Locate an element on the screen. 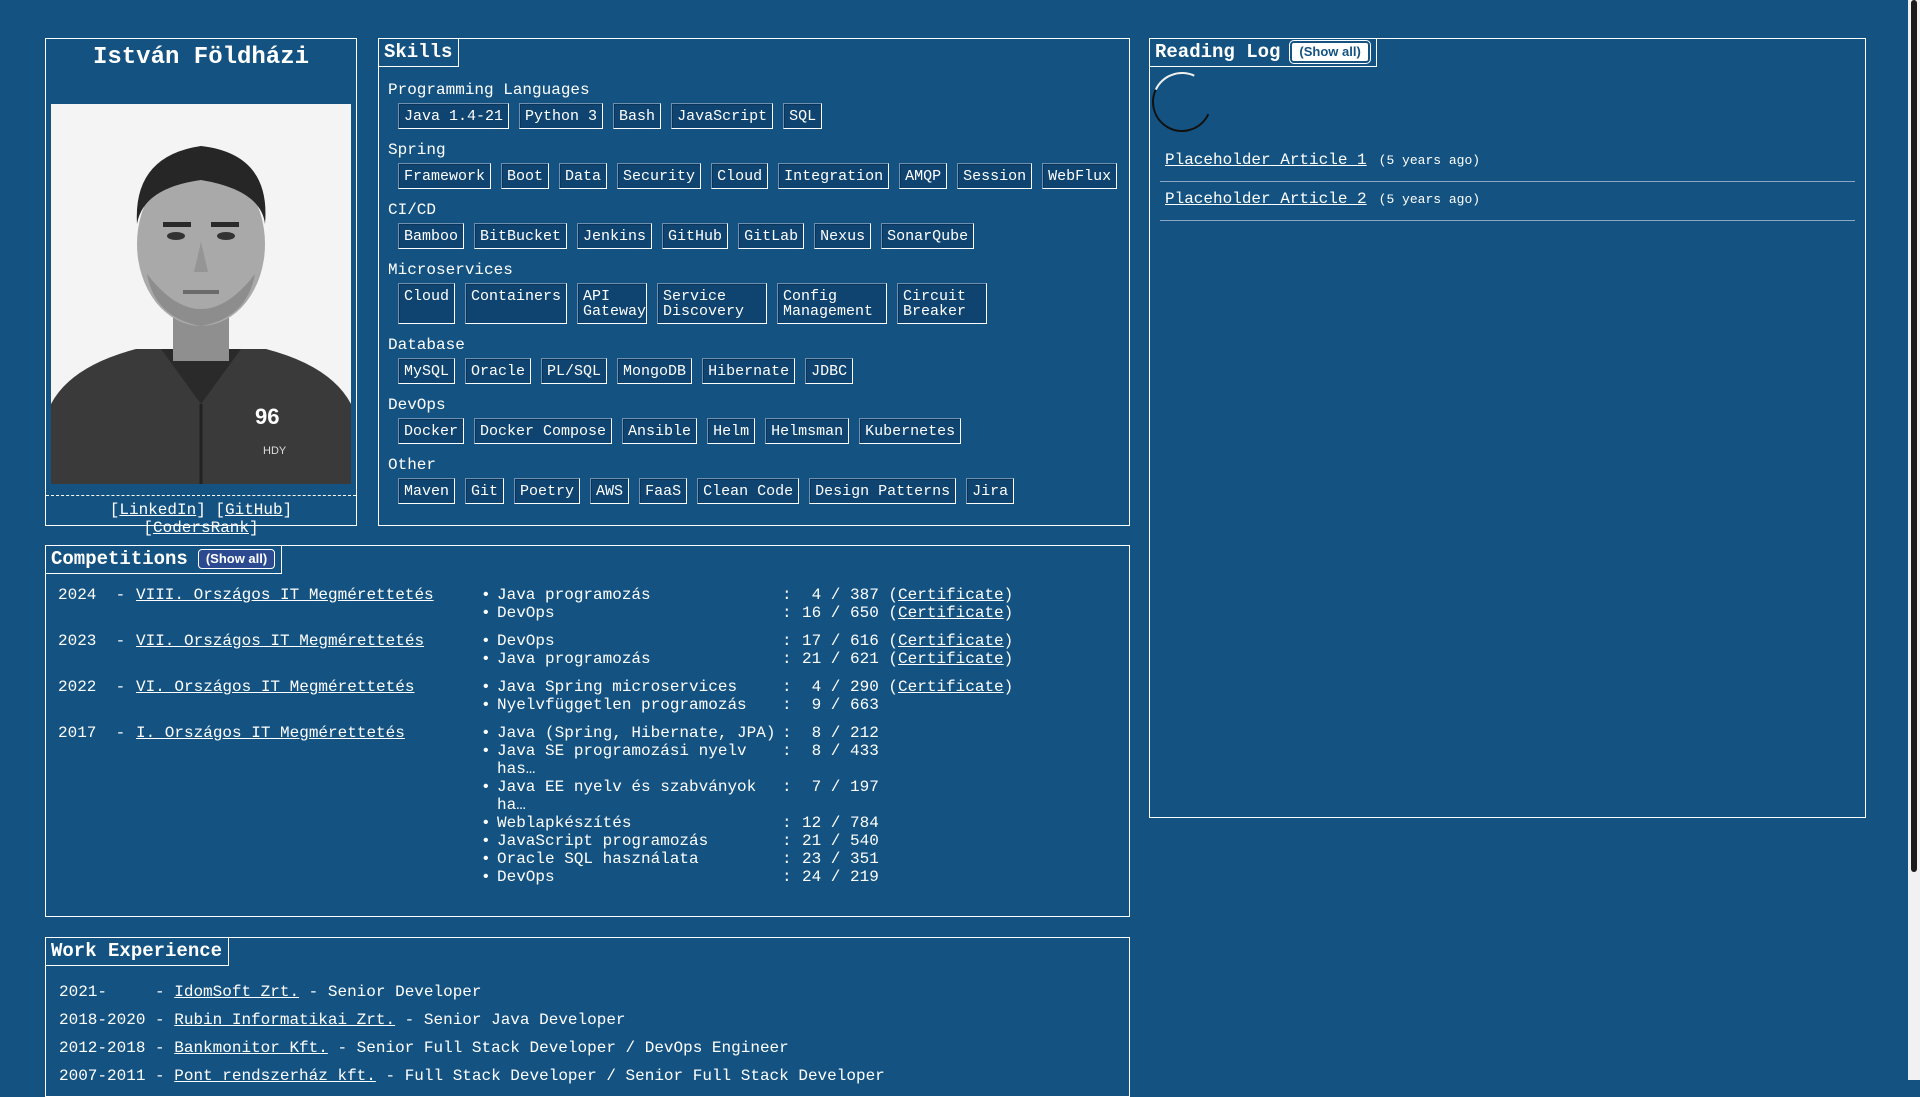  skill-chip: Bamboo is located at coordinates (431, 236).